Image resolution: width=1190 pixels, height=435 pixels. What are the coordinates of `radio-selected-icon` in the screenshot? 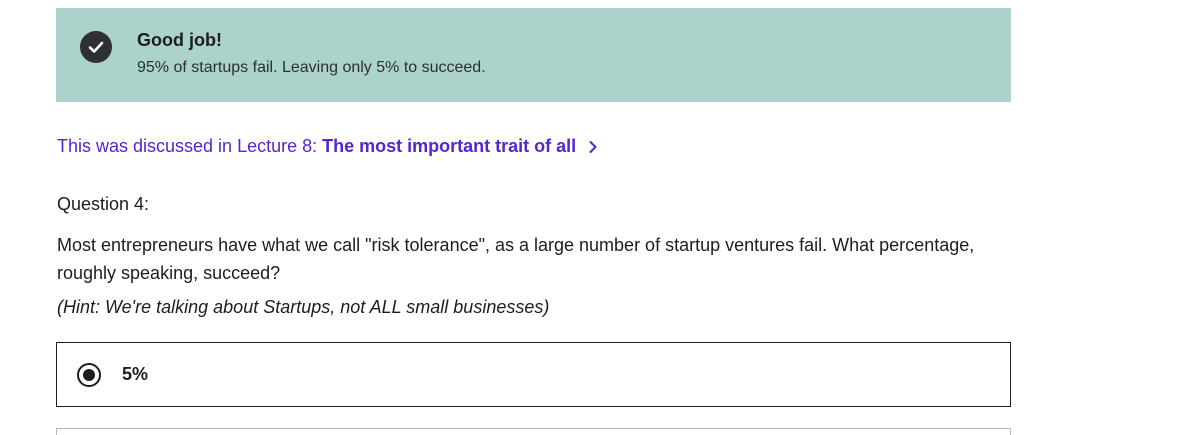 It's located at (89, 375).